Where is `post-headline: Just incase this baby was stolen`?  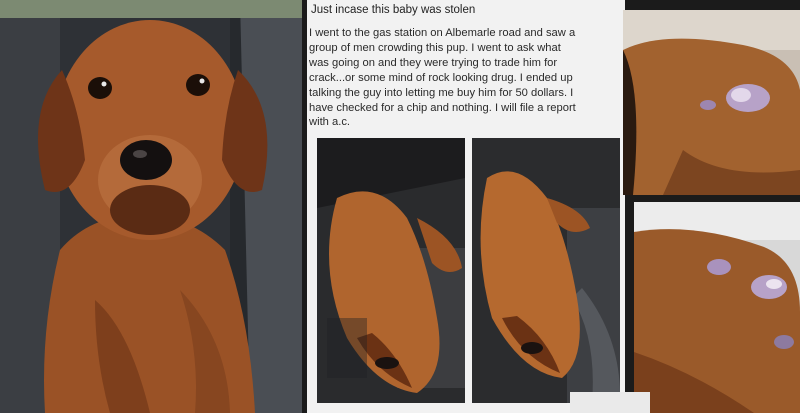
post-headline: Just incase this baby was stolen is located at coordinates (393, 10).